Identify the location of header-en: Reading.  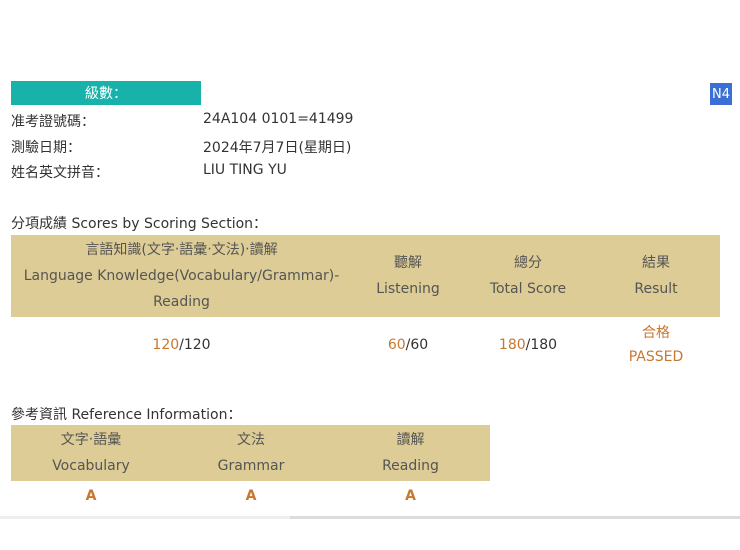
(410, 466).